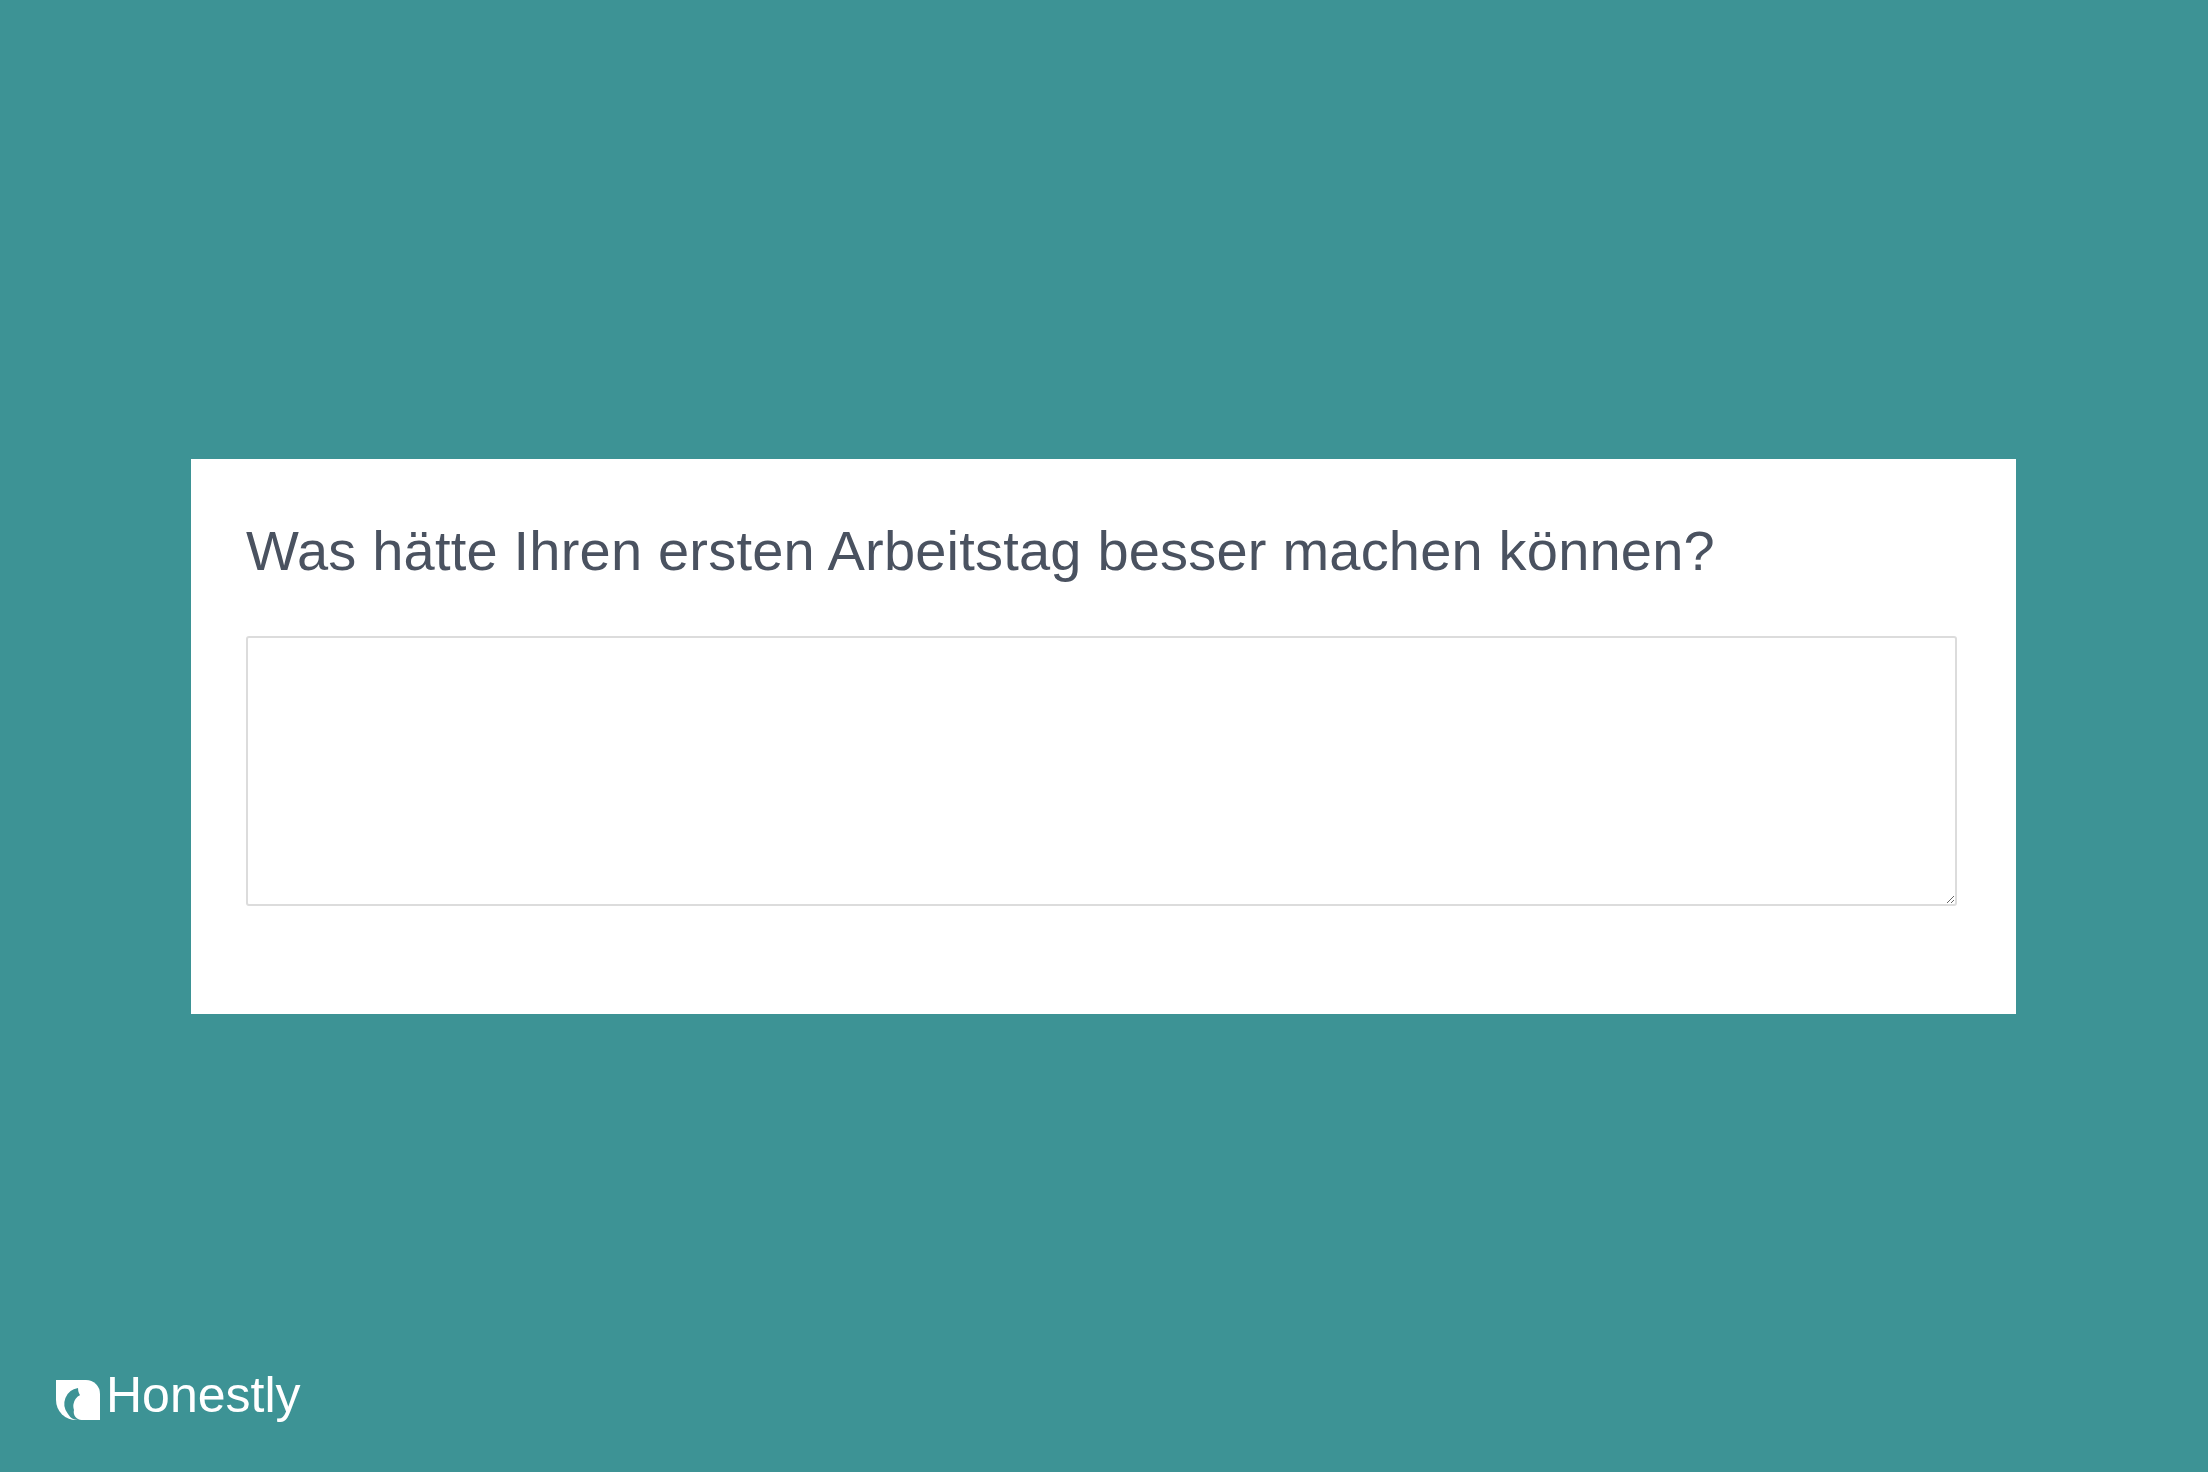  I want to click on answer-field, so click(1101, 771).